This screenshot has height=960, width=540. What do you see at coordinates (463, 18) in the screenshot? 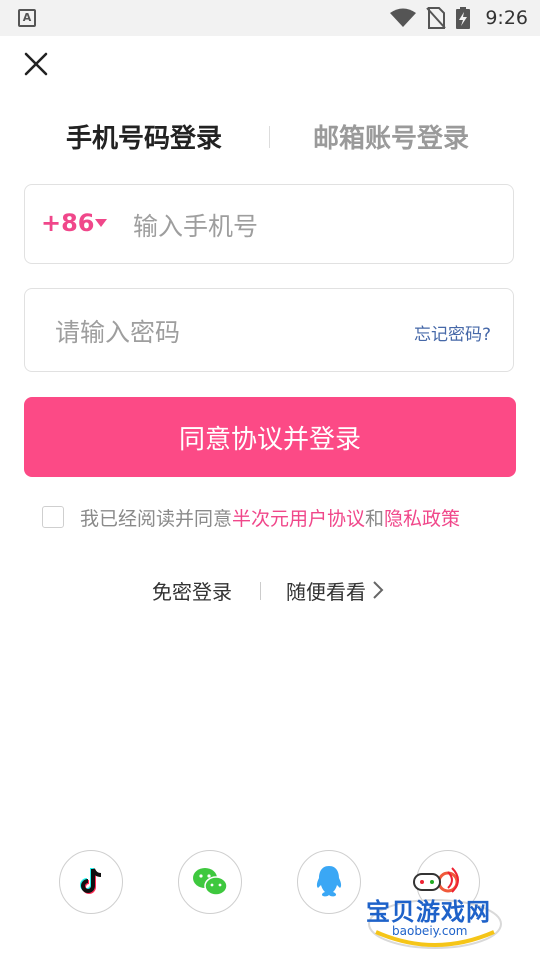
I see `battery-charging-icon` at bounding box center [463, 18].